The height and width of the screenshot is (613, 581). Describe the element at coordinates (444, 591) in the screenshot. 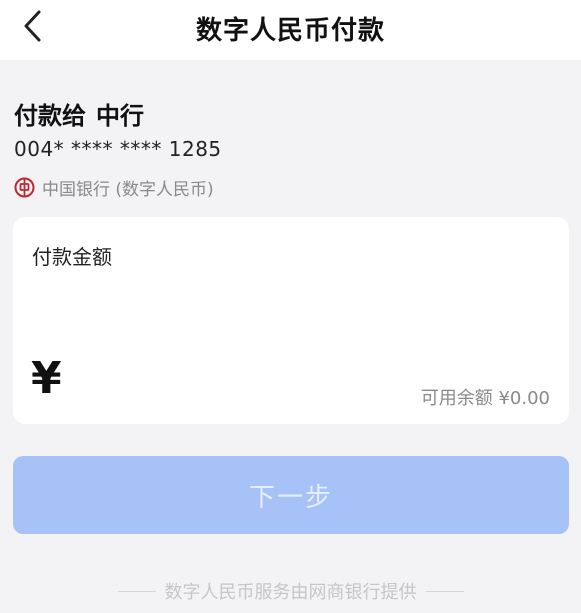

I see `footer-divider-right` at that location.